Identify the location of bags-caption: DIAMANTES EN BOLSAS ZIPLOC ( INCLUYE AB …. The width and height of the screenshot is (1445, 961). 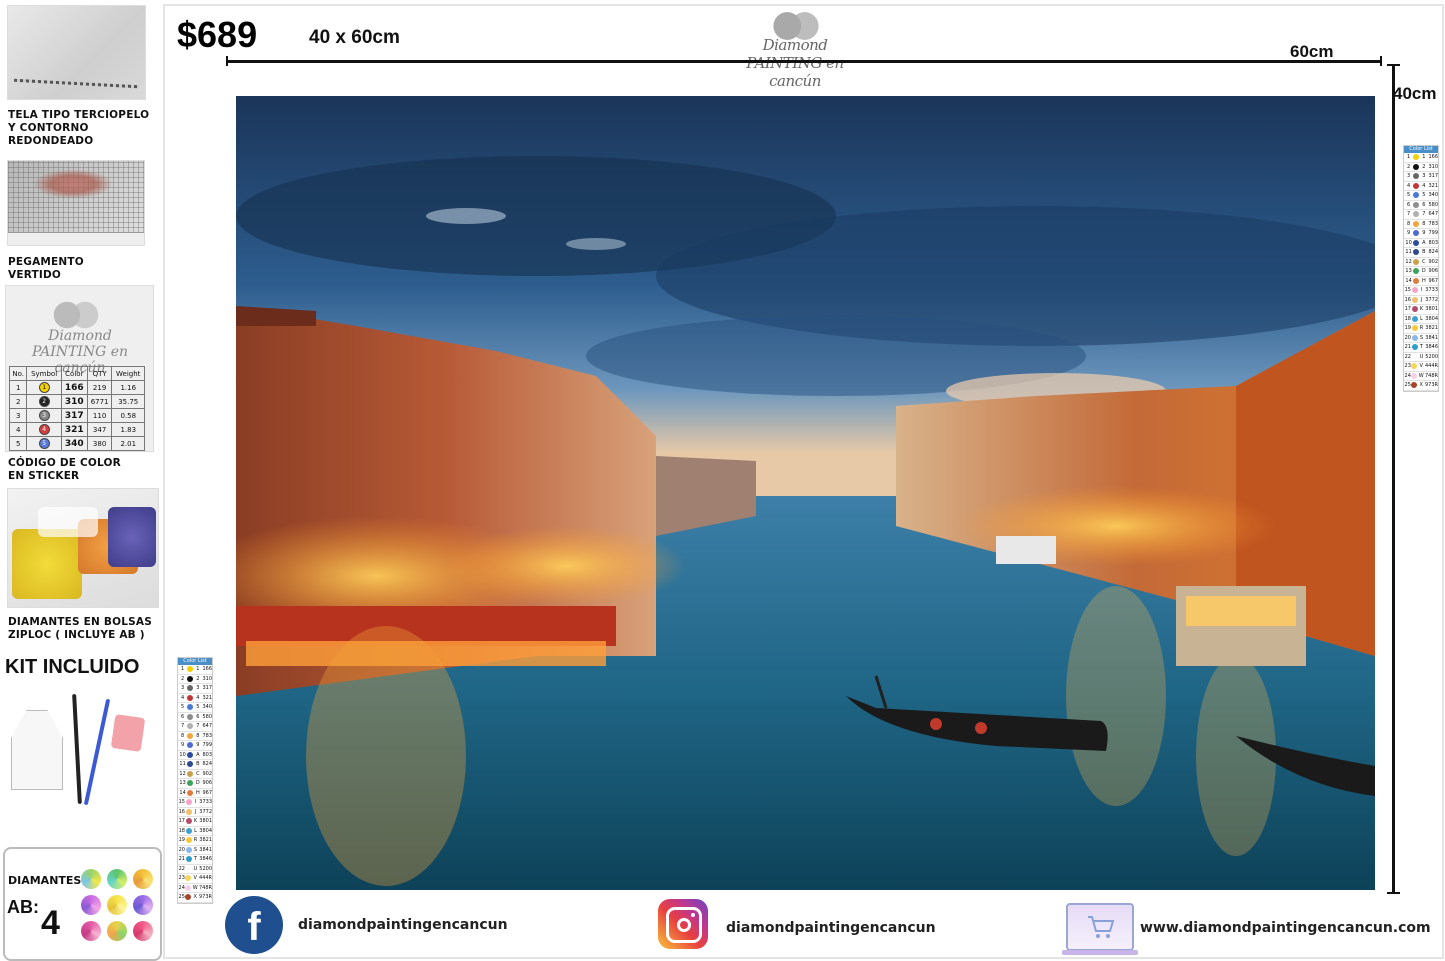
(80, 629).